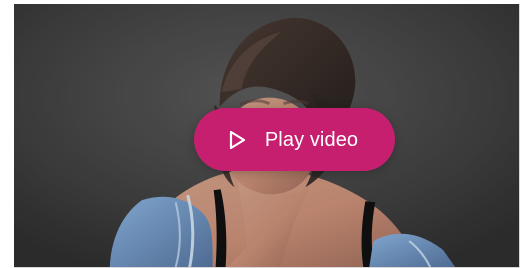 This screenshot has width=531, height=268. I want to click on play-icon, so click(237, 139).